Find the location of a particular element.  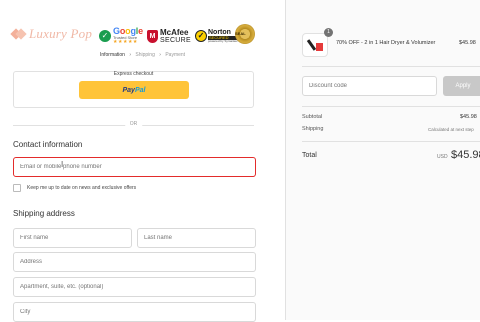

product-price: $45.98 is located at coordinates (467, 43).